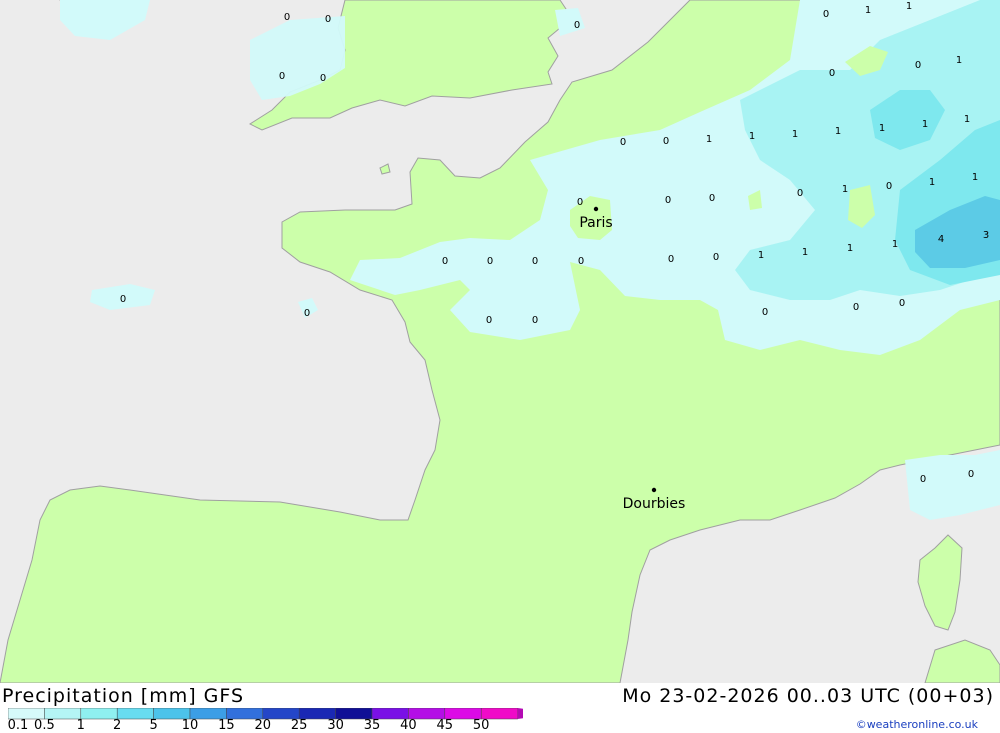  I want to click on scale-label: 1, so click(80, 725).